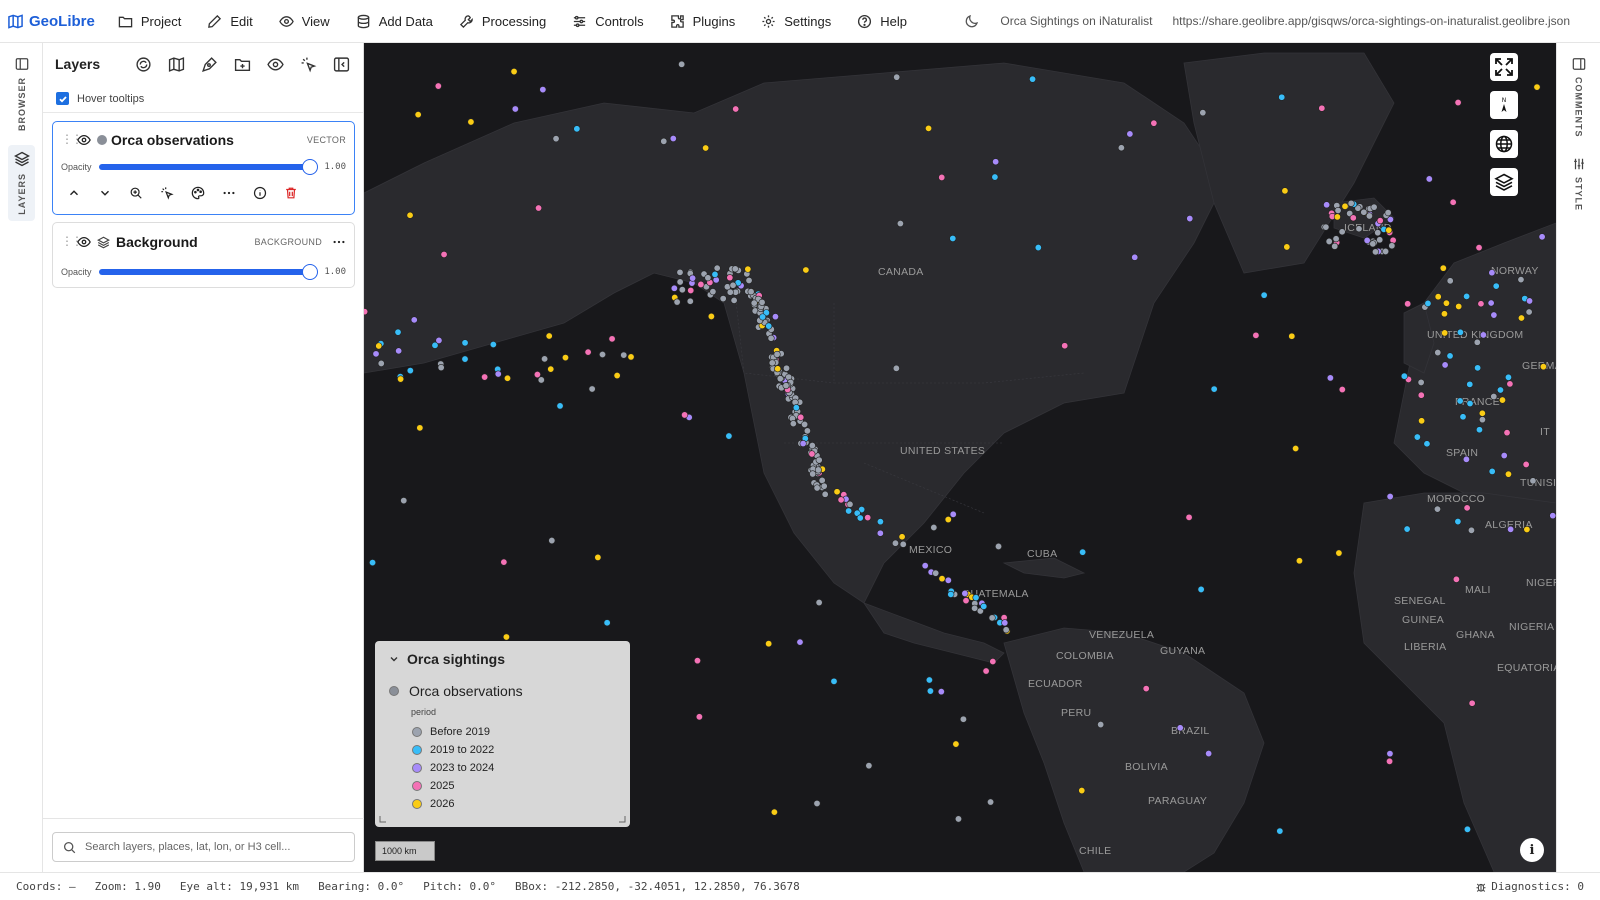 The height and width of the screenshot is (900, 1600). I want to click on hover-tooltips-checkbox, so click(62, 98).